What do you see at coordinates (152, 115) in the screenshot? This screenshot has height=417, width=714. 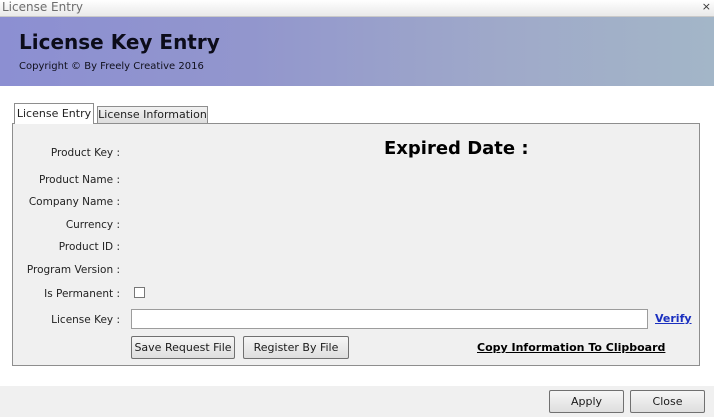 I see `tab-license-information: License Information` at bounding box center [152, 115].